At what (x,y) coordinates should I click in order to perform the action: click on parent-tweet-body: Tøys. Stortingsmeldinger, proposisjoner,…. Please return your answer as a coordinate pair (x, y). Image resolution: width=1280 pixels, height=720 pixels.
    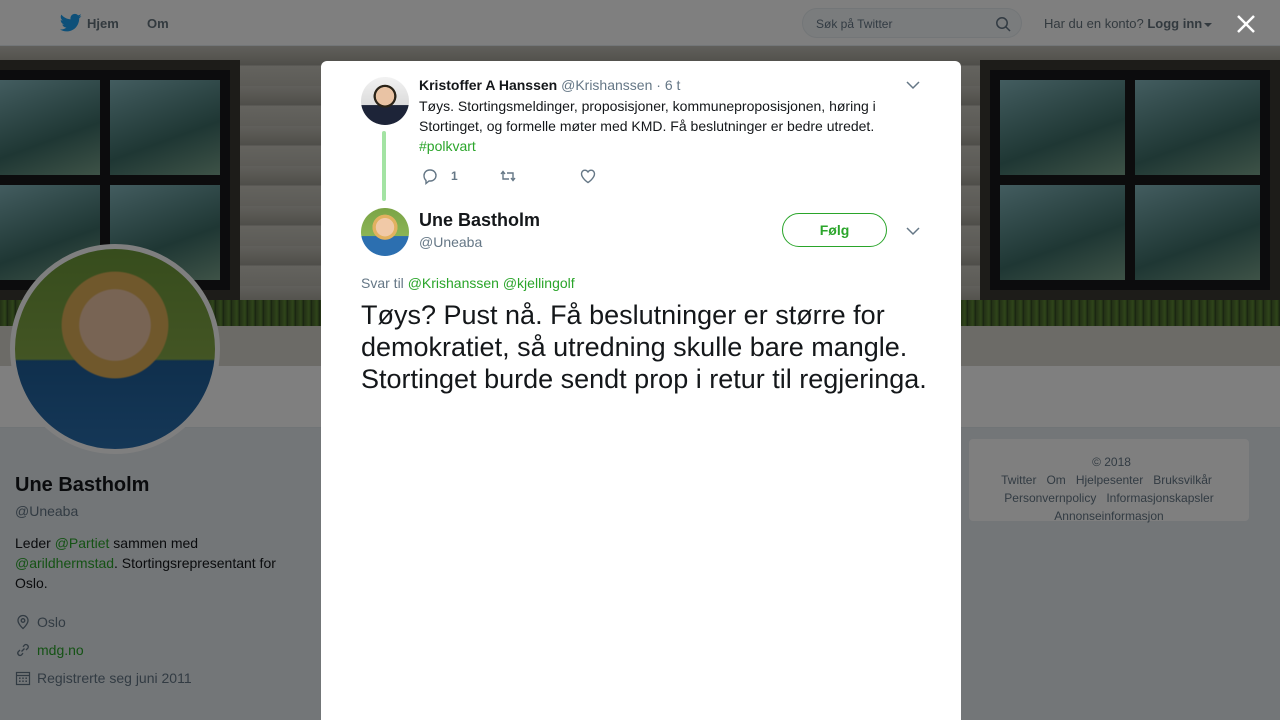
    Looking at the image, I should click on (647, 116).